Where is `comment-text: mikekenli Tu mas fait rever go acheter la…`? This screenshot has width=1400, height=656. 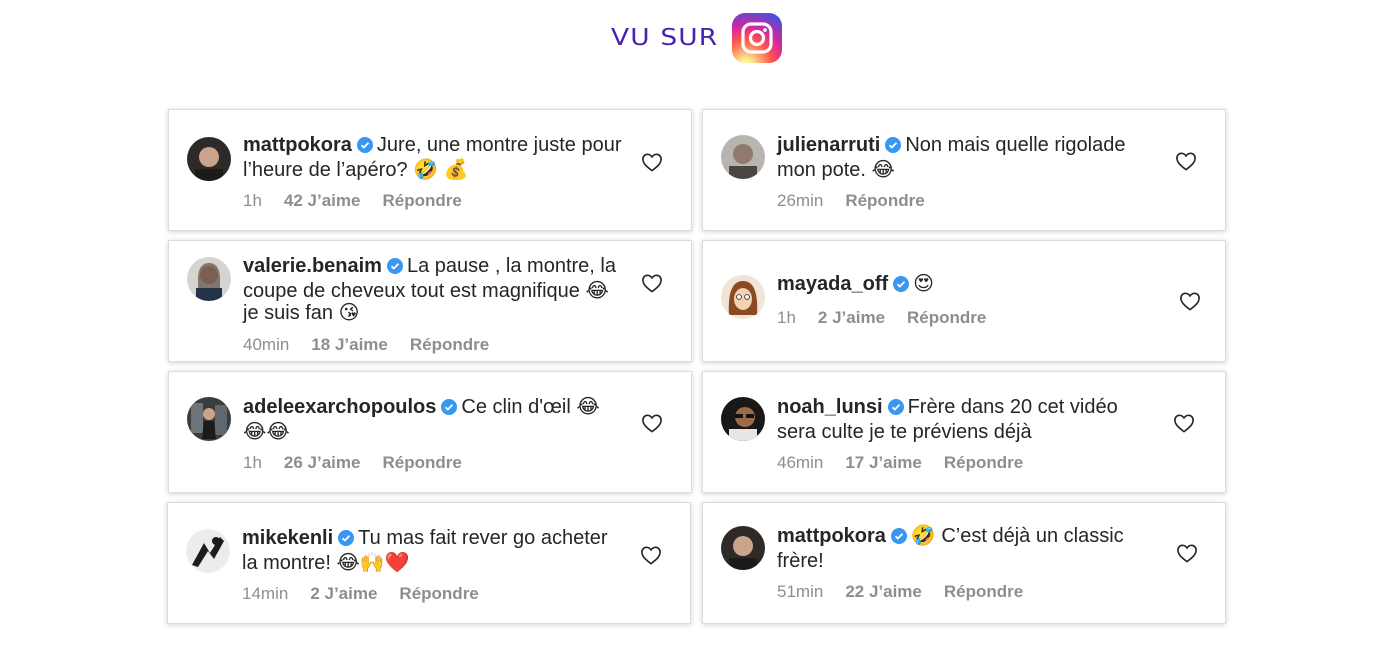 comment-text: mikekenli Tu mas fait rever go acheter la… is located at coordinates (432, 550).